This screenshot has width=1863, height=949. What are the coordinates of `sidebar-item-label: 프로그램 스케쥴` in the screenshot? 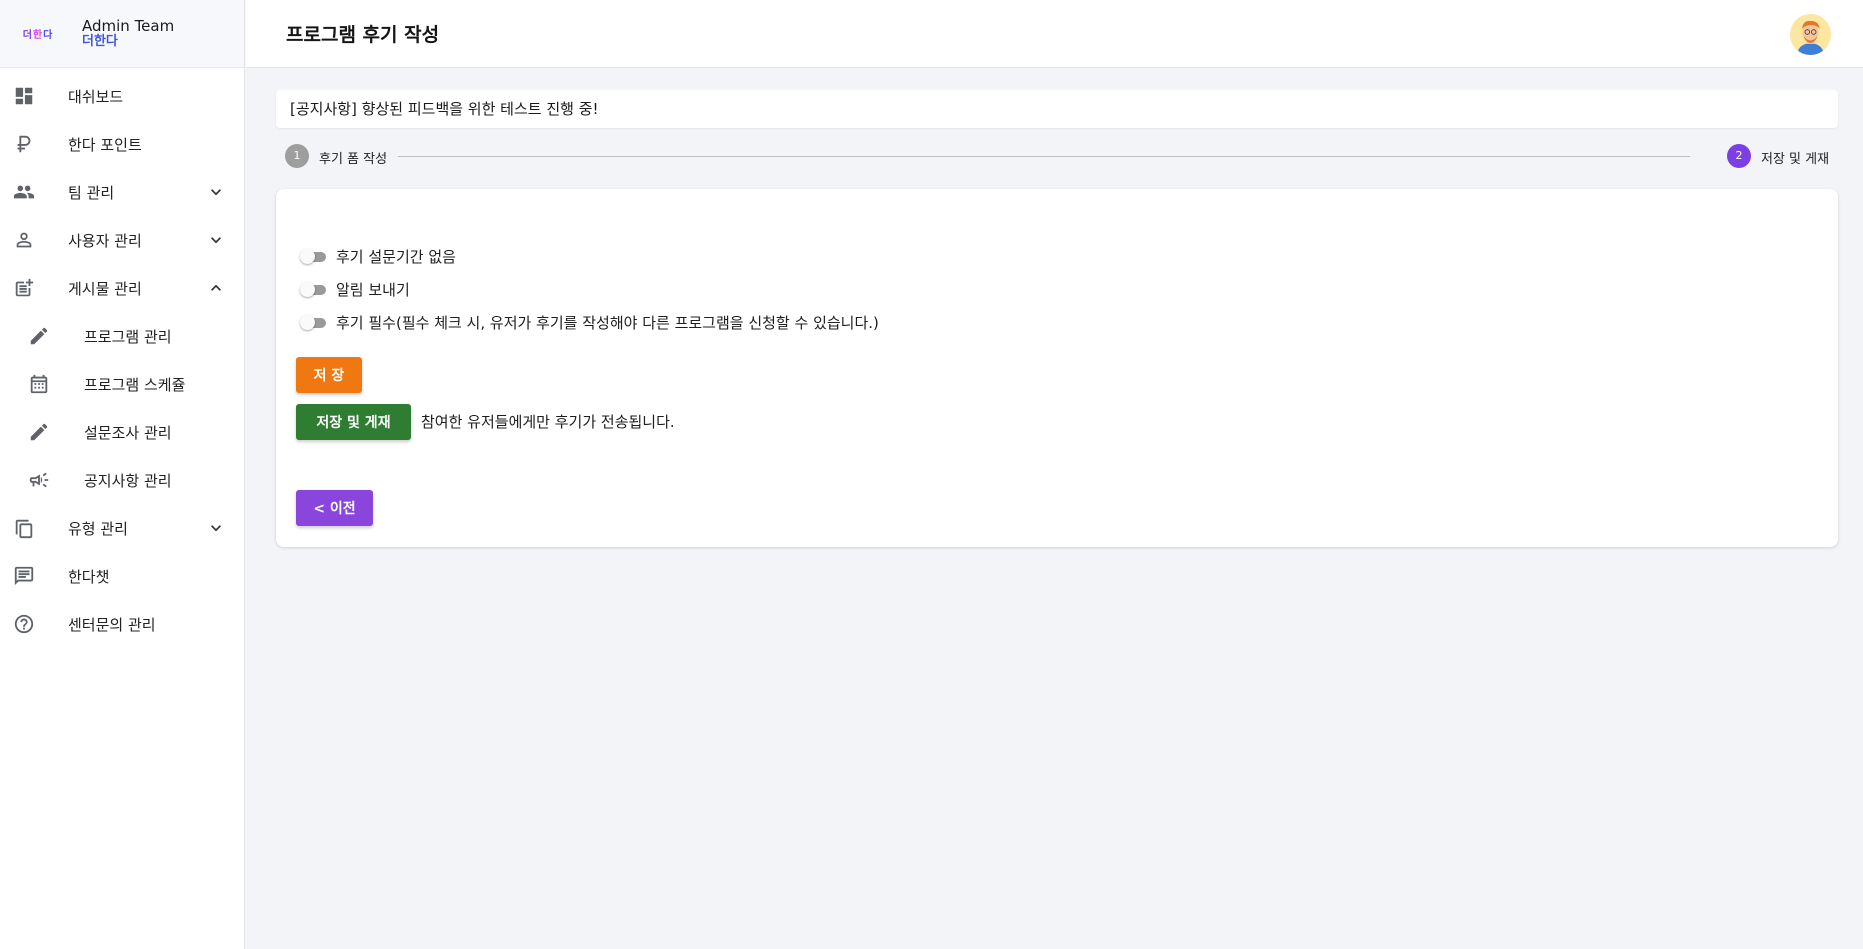 It's located at (135, 384).